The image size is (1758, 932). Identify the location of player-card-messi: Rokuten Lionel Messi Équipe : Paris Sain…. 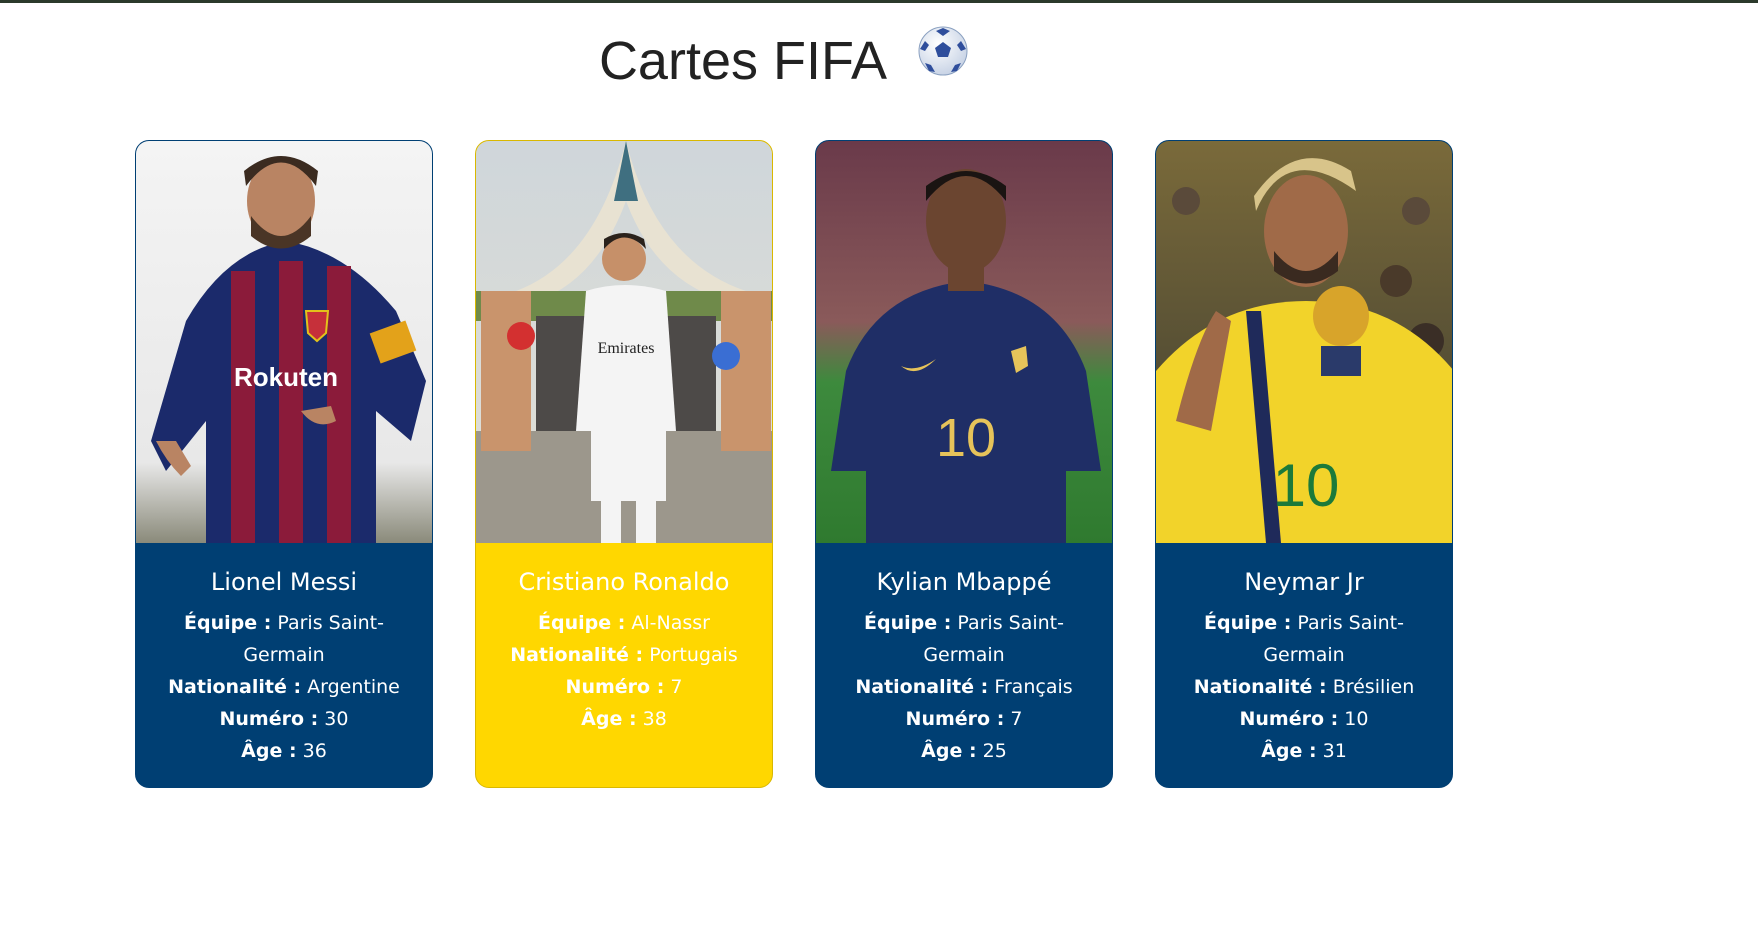
(284, 464).